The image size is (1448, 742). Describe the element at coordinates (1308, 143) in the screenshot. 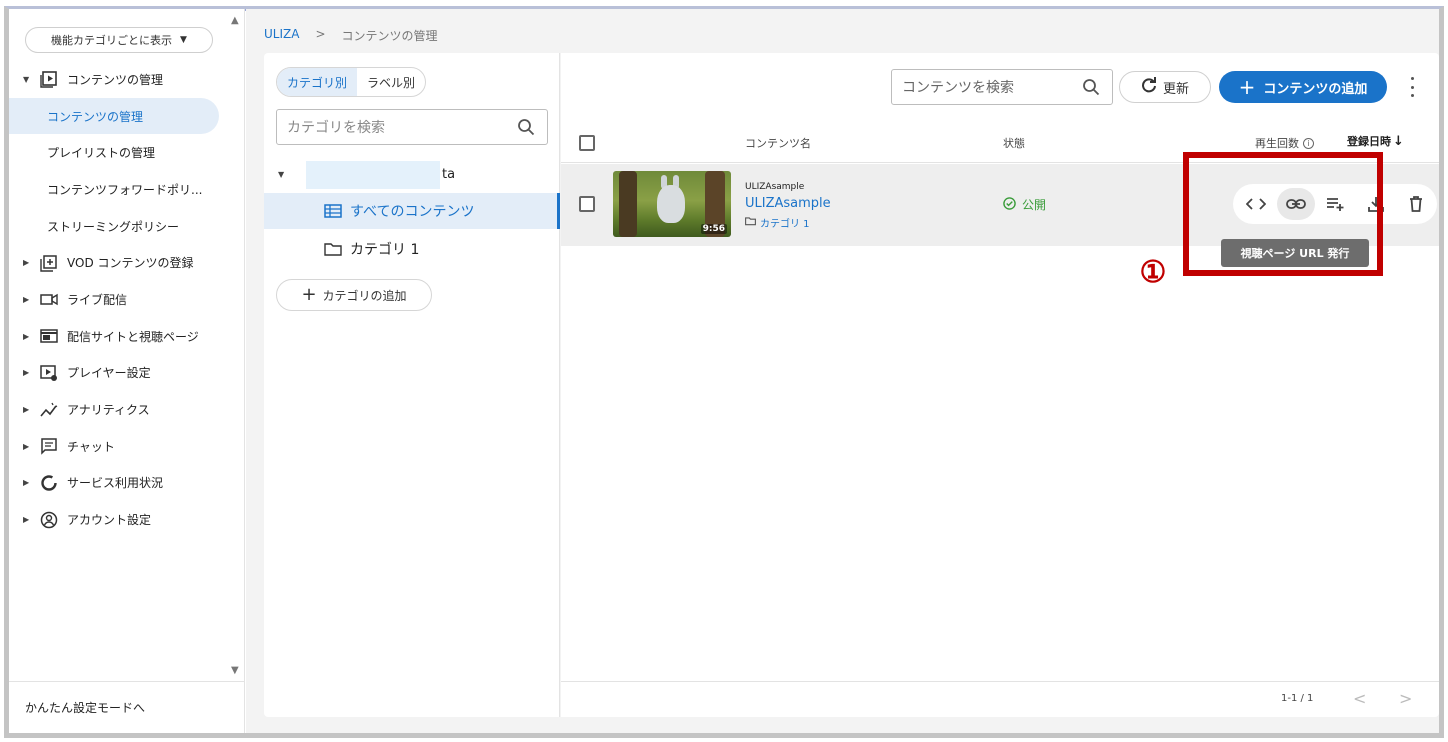

I see `info-icon: i` at that location.